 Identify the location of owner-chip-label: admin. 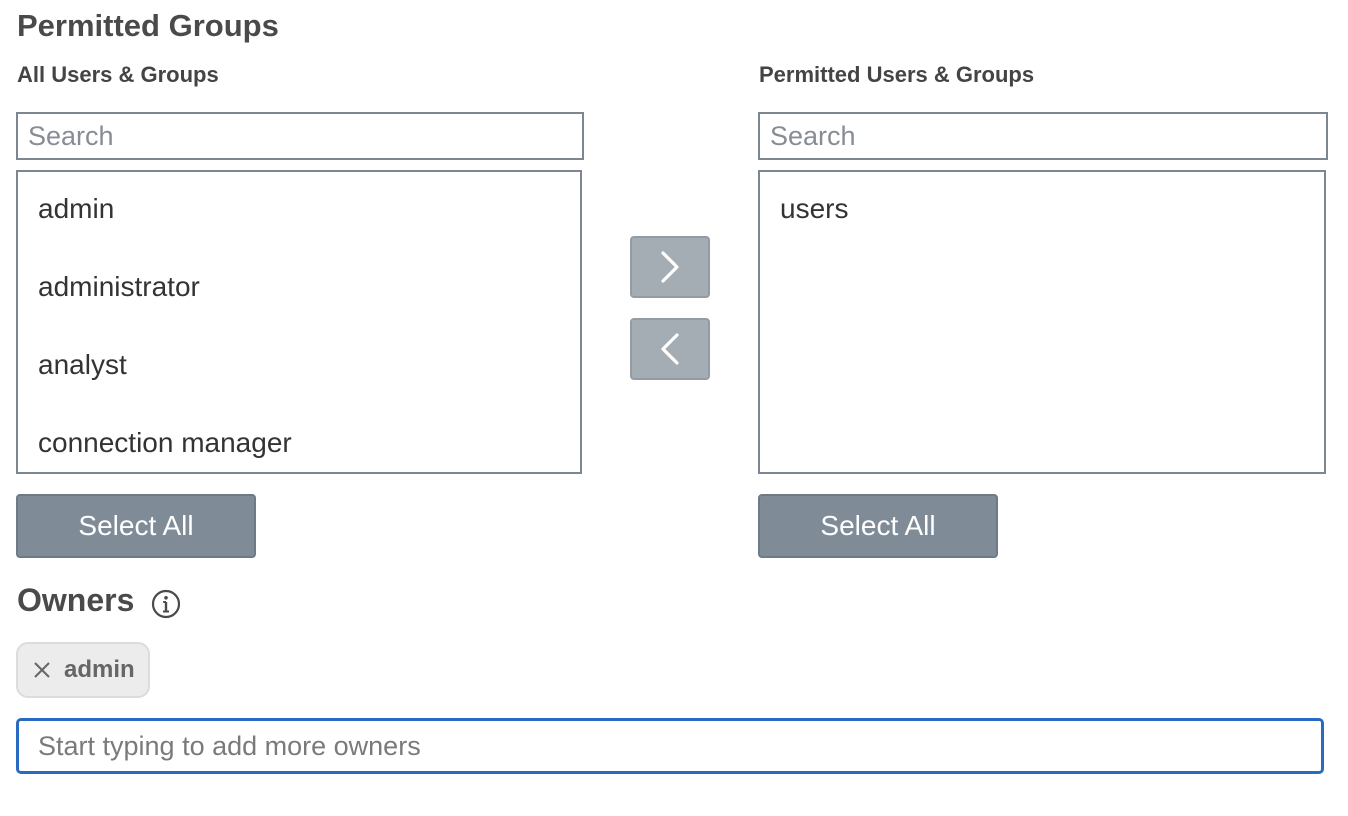
(99, 669).